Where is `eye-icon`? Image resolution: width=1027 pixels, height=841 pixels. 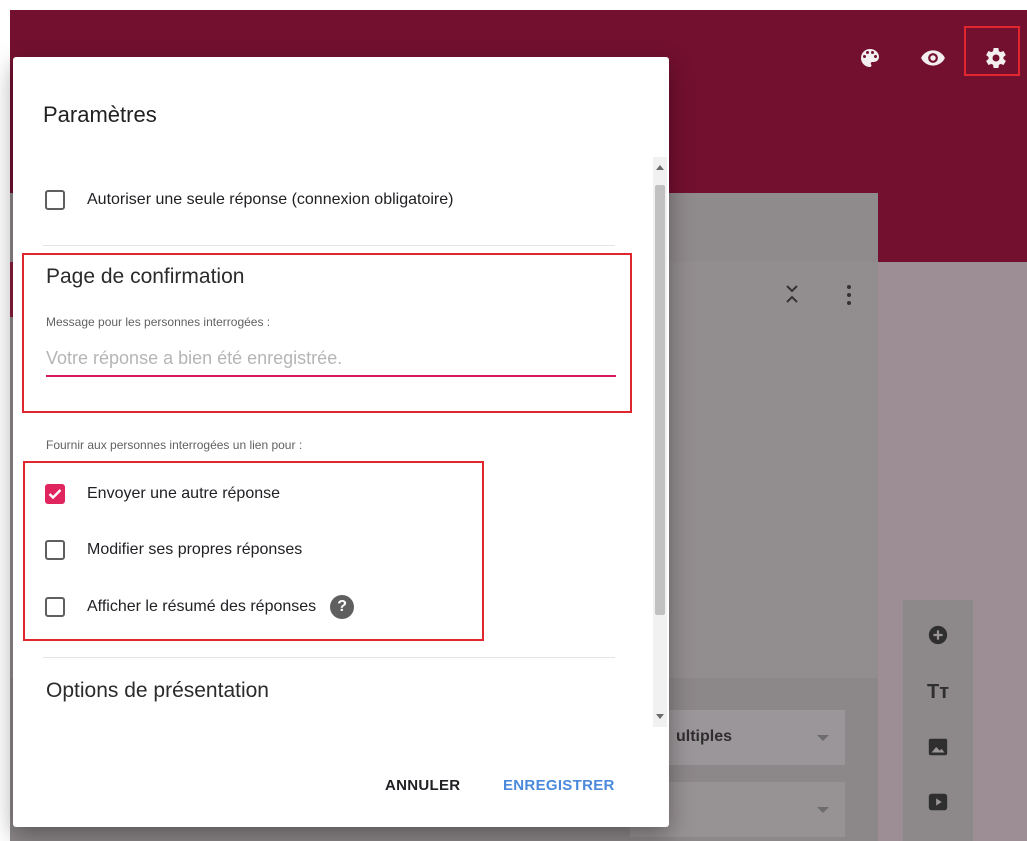
eye-icon is located at coordinates (933, 58).